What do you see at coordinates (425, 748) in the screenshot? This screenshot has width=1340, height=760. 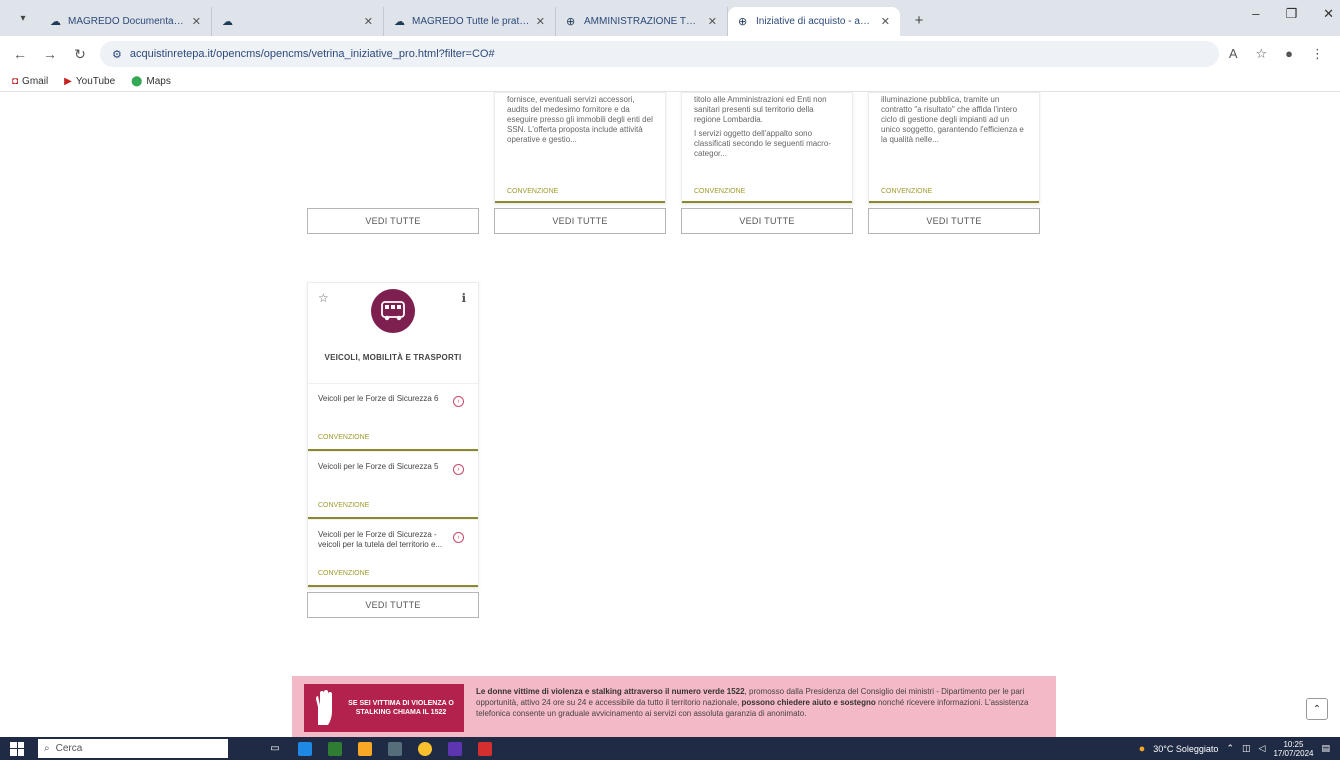 I see `chrome-icon` at bounding box center [425, 748].